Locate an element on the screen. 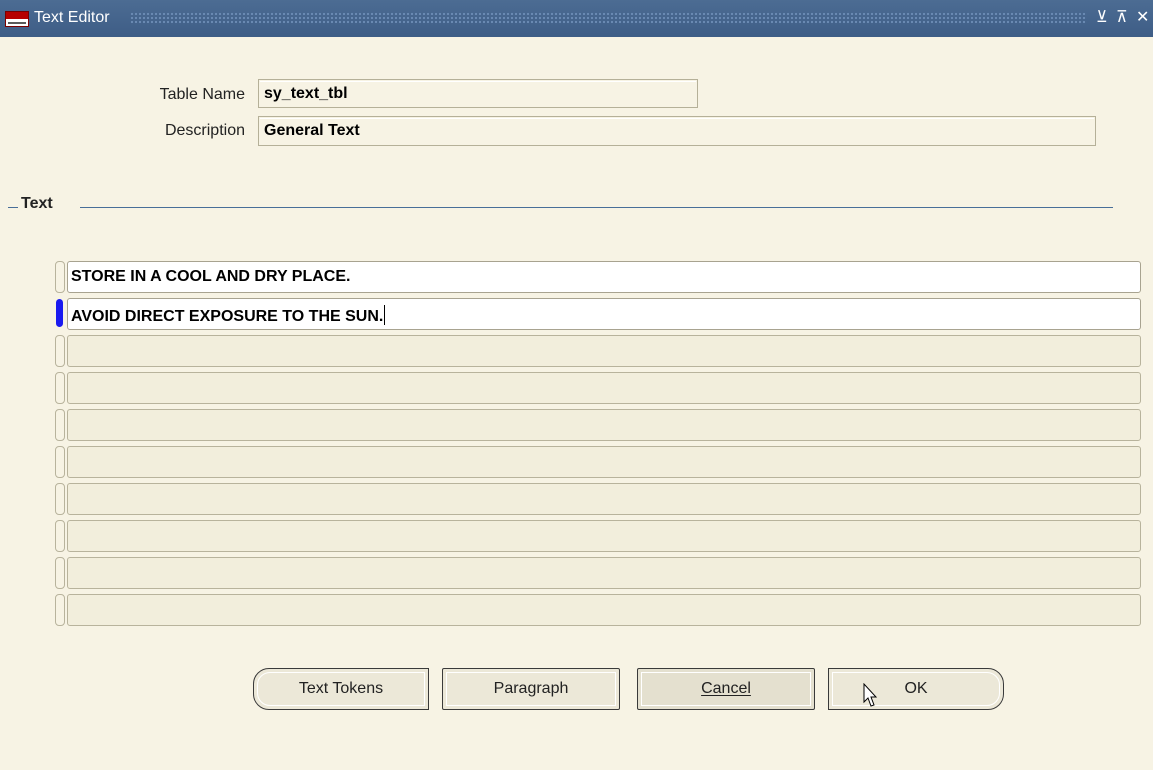 The image size is (1153, 770). window-title: Text Editor is located at coordinates (72, 17).